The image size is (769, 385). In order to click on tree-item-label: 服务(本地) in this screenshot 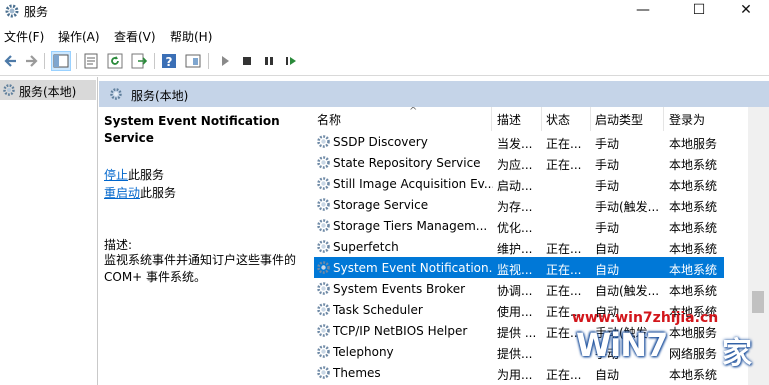, I will do `click(48, 92)`.